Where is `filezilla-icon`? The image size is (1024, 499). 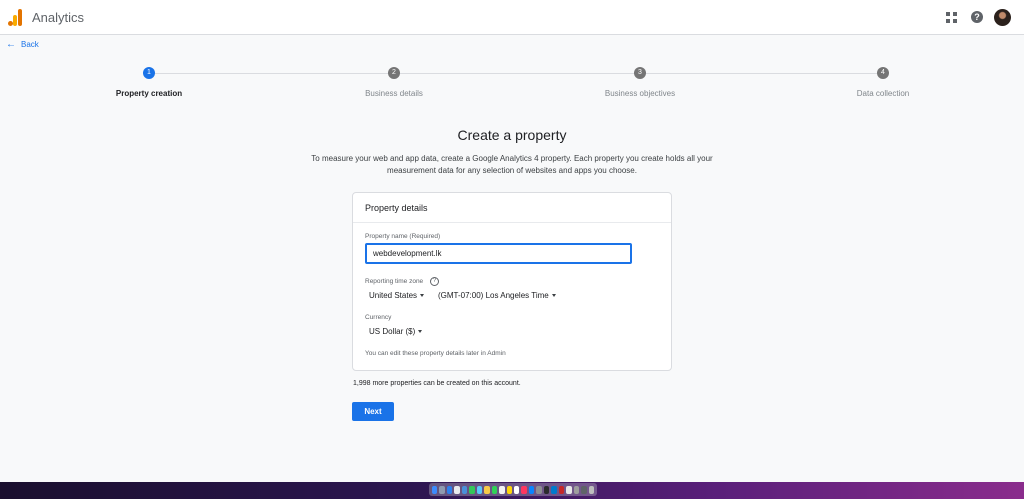 filezilla-icon is located at coordinates (561, 489).